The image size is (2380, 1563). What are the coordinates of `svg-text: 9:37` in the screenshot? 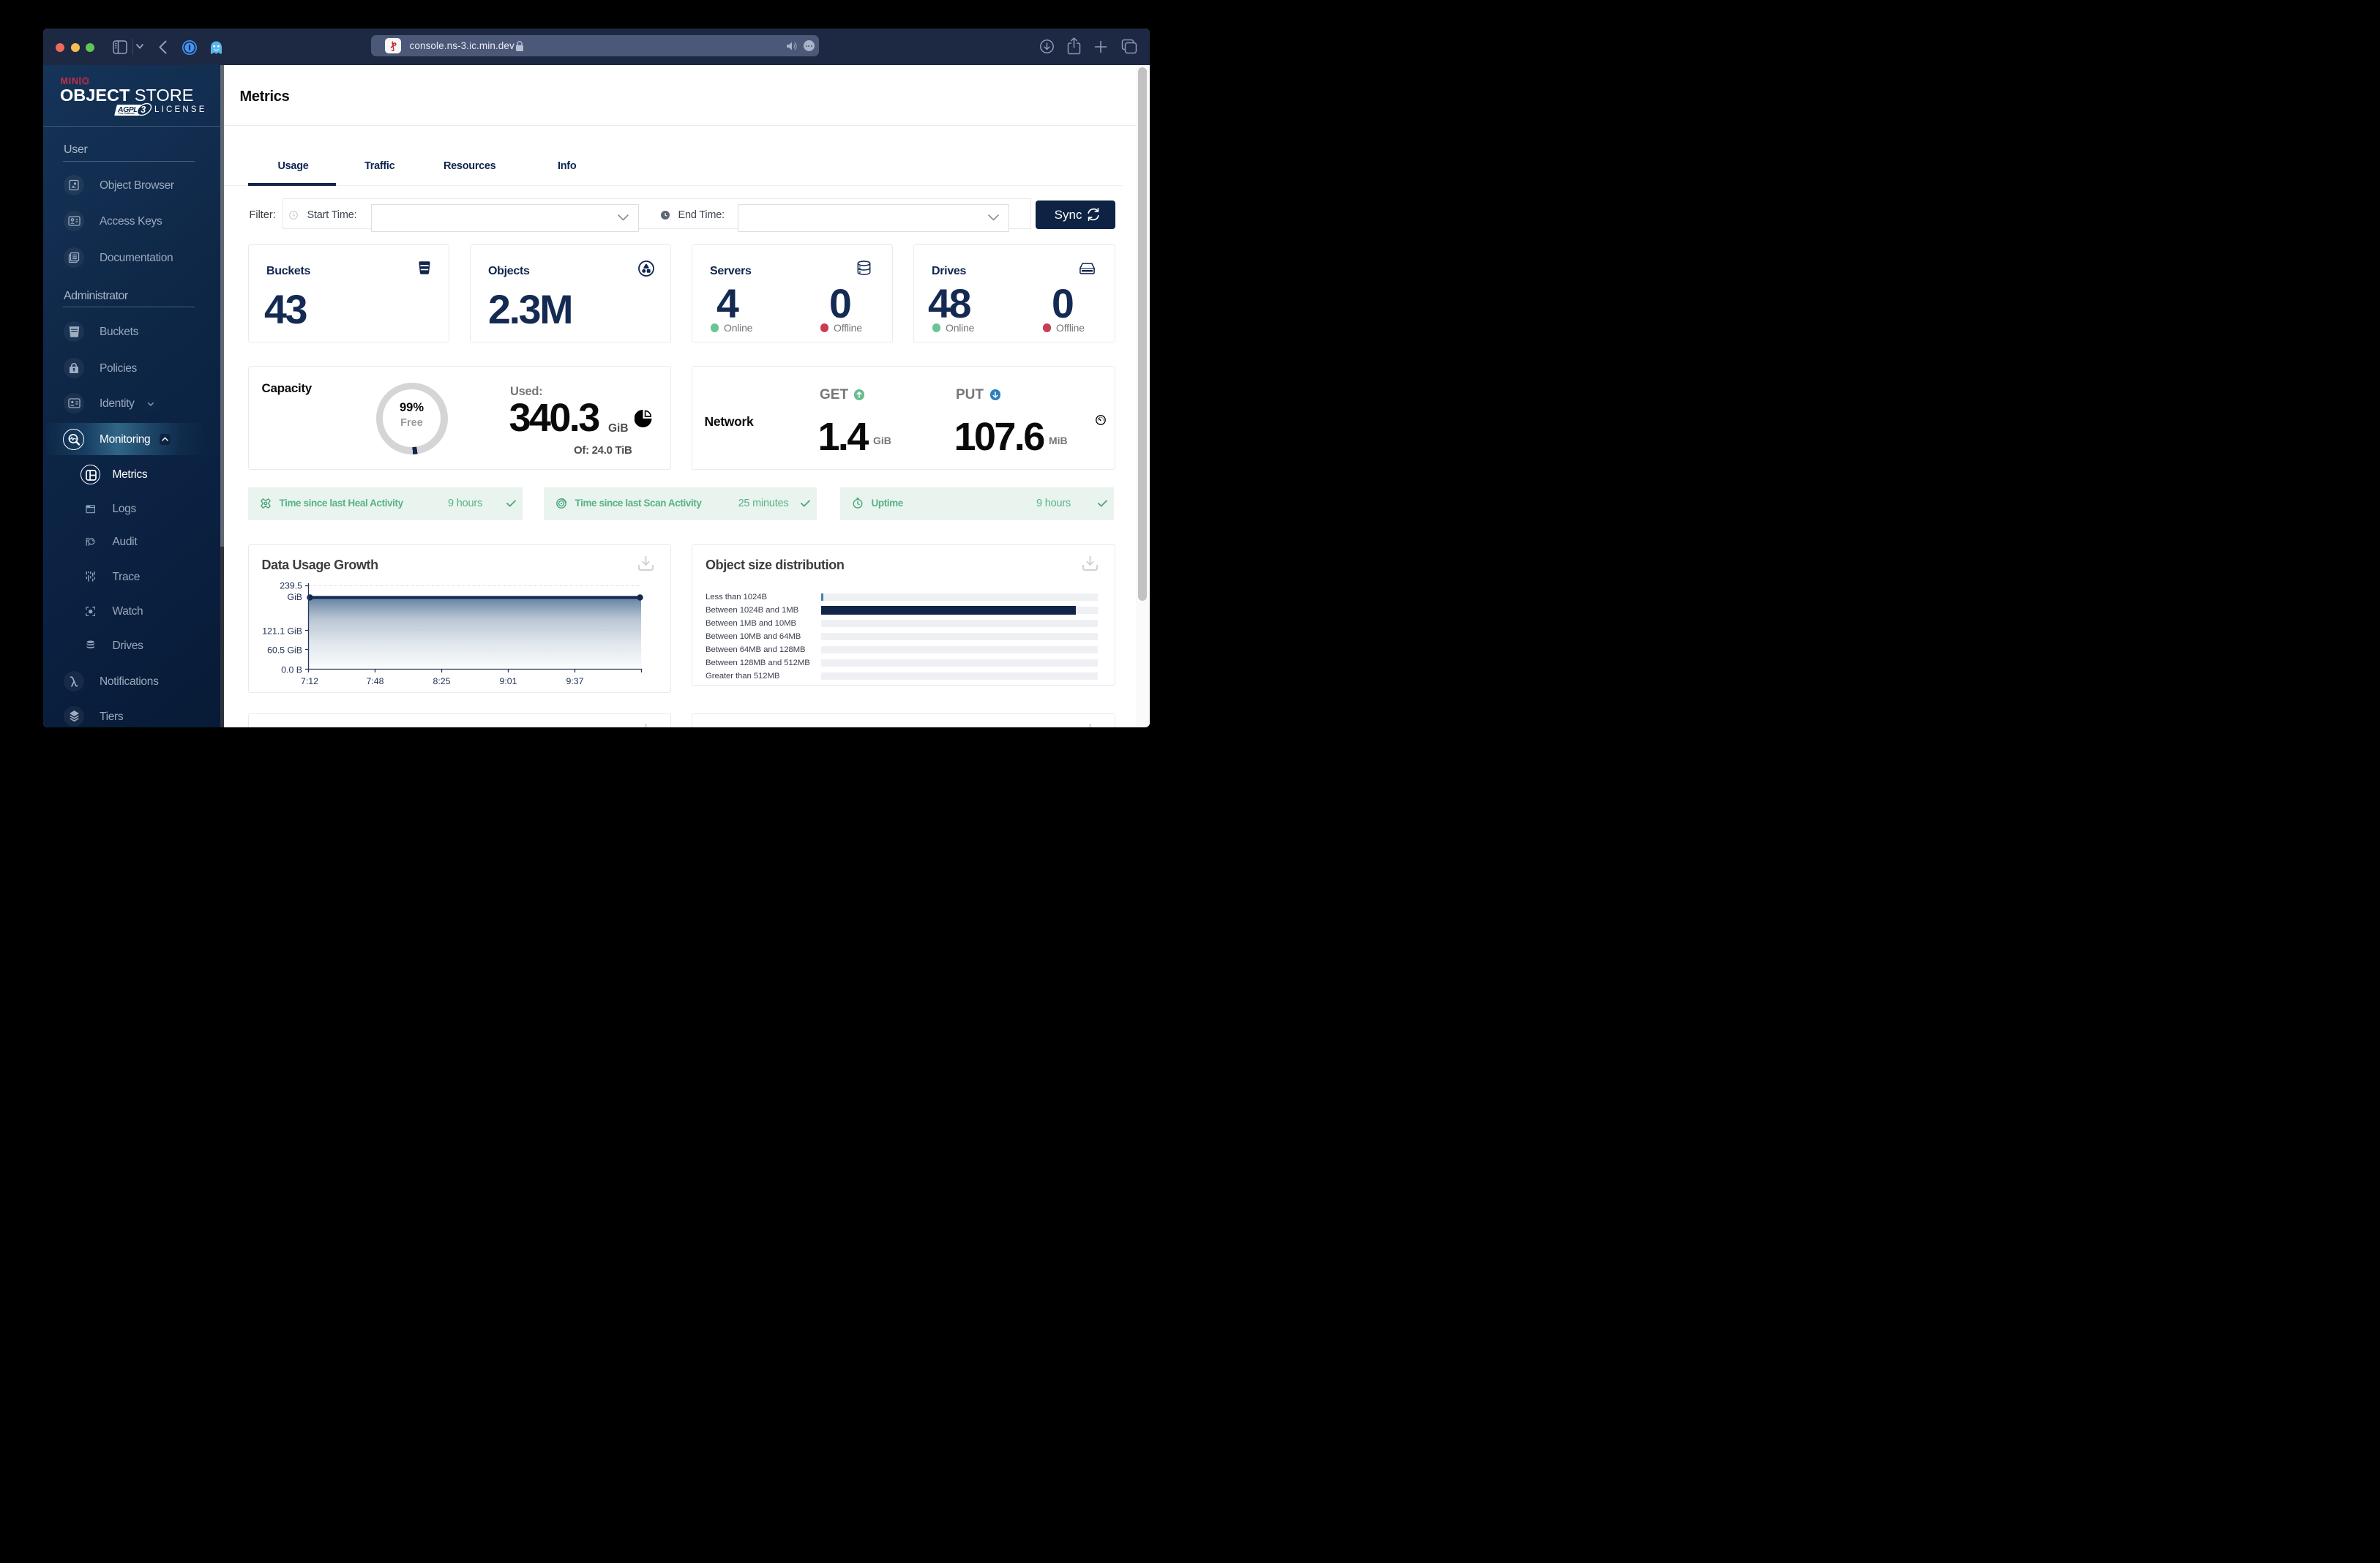 It's located at (575, 681).